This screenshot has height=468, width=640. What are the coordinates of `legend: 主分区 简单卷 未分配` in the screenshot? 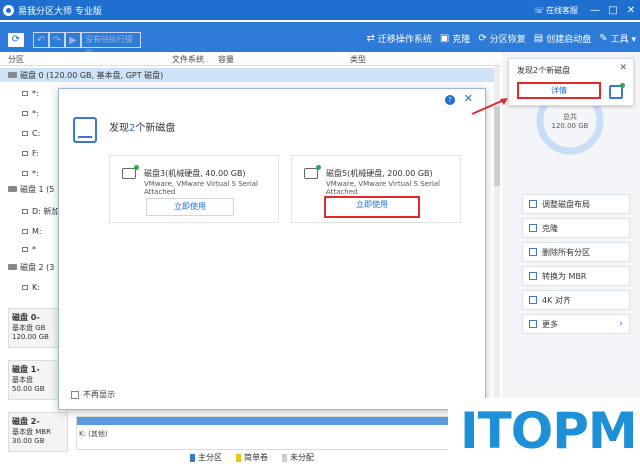 It's located at (252, 457).